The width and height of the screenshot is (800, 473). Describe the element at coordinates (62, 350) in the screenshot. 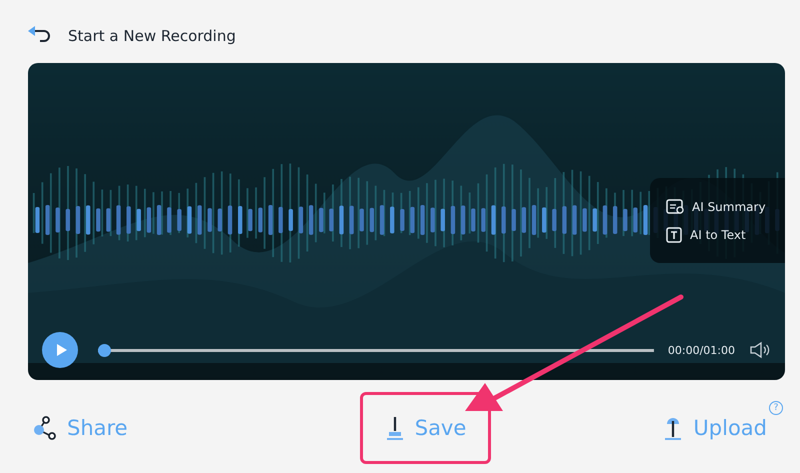

I see `play-icon` at that location.